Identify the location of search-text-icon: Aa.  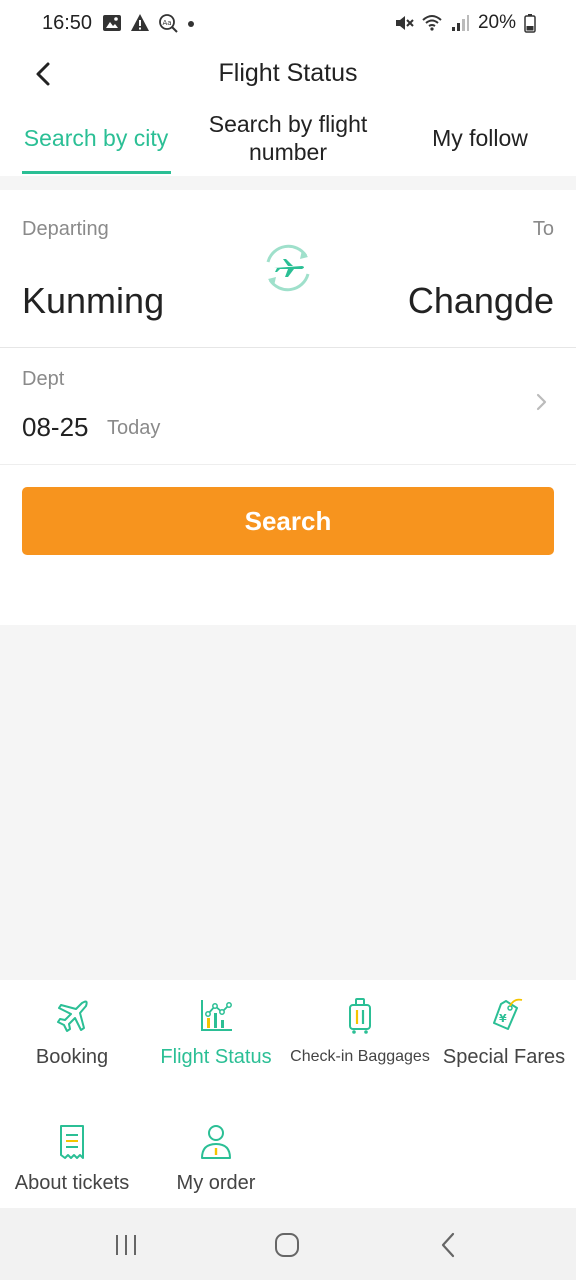
(168, 23).